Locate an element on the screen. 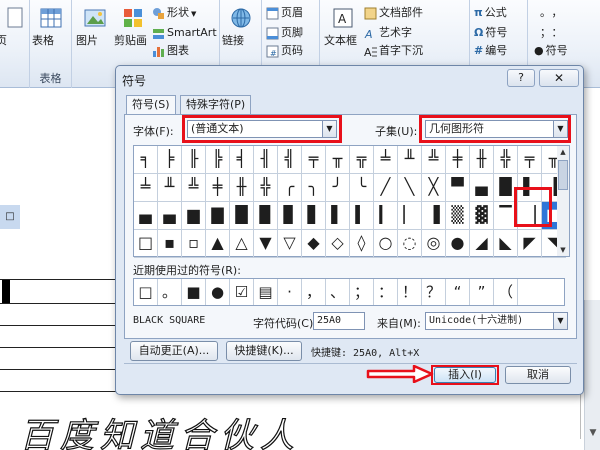 The height and width of the screenshot is (450, 600). symbol-cell: ◢ is located at coordinates (482, 244).